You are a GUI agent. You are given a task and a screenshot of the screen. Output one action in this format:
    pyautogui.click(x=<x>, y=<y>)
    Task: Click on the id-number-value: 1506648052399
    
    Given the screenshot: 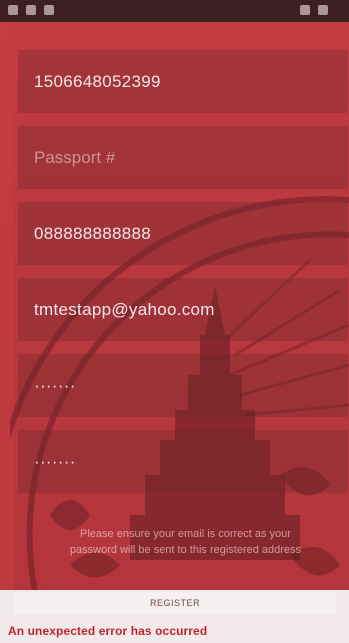 What is the action you would take?
    pyautogui.click(x=97, y=81)
    